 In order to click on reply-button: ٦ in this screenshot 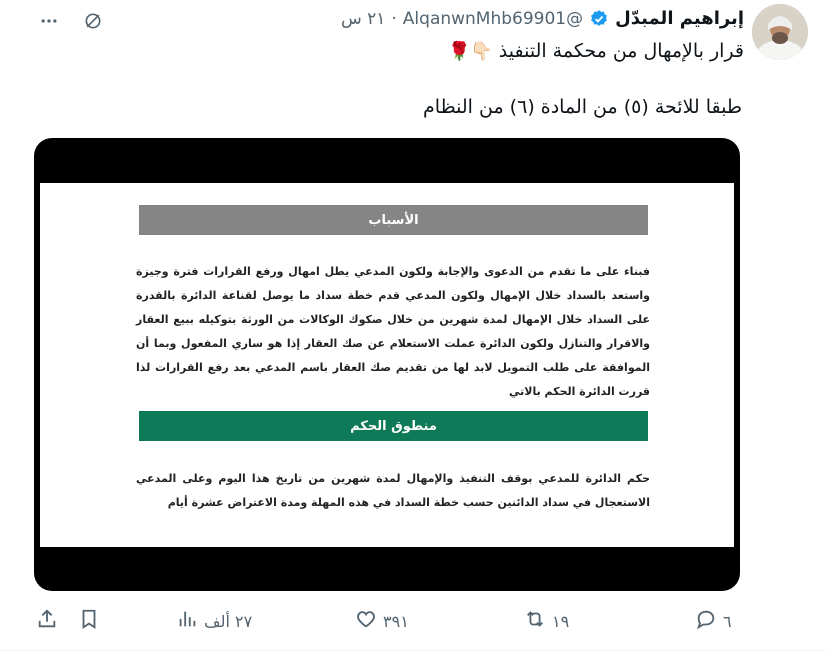, I will do `click(713, 621)`.